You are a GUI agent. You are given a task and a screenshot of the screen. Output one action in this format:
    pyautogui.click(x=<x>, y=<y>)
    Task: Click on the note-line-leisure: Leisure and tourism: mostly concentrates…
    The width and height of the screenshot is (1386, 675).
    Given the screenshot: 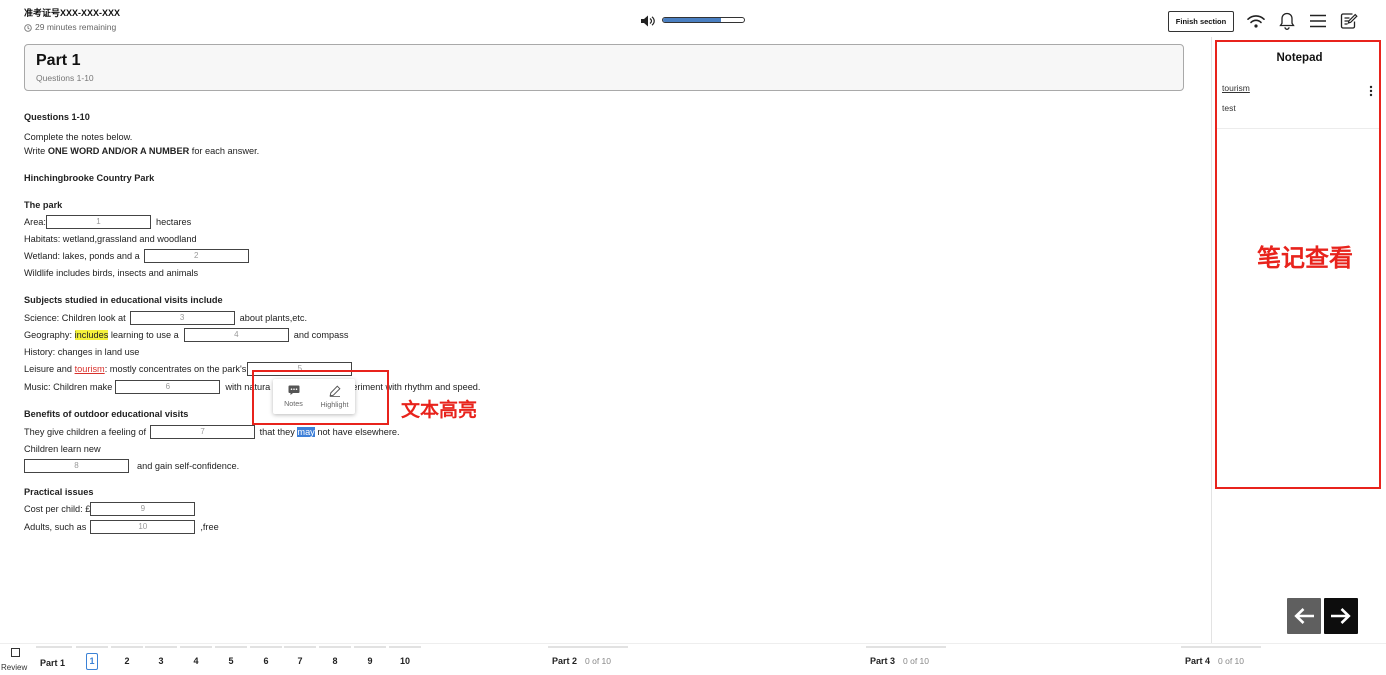 What is the action you would take?
    pyautogui.click(x=190, y=369)
    